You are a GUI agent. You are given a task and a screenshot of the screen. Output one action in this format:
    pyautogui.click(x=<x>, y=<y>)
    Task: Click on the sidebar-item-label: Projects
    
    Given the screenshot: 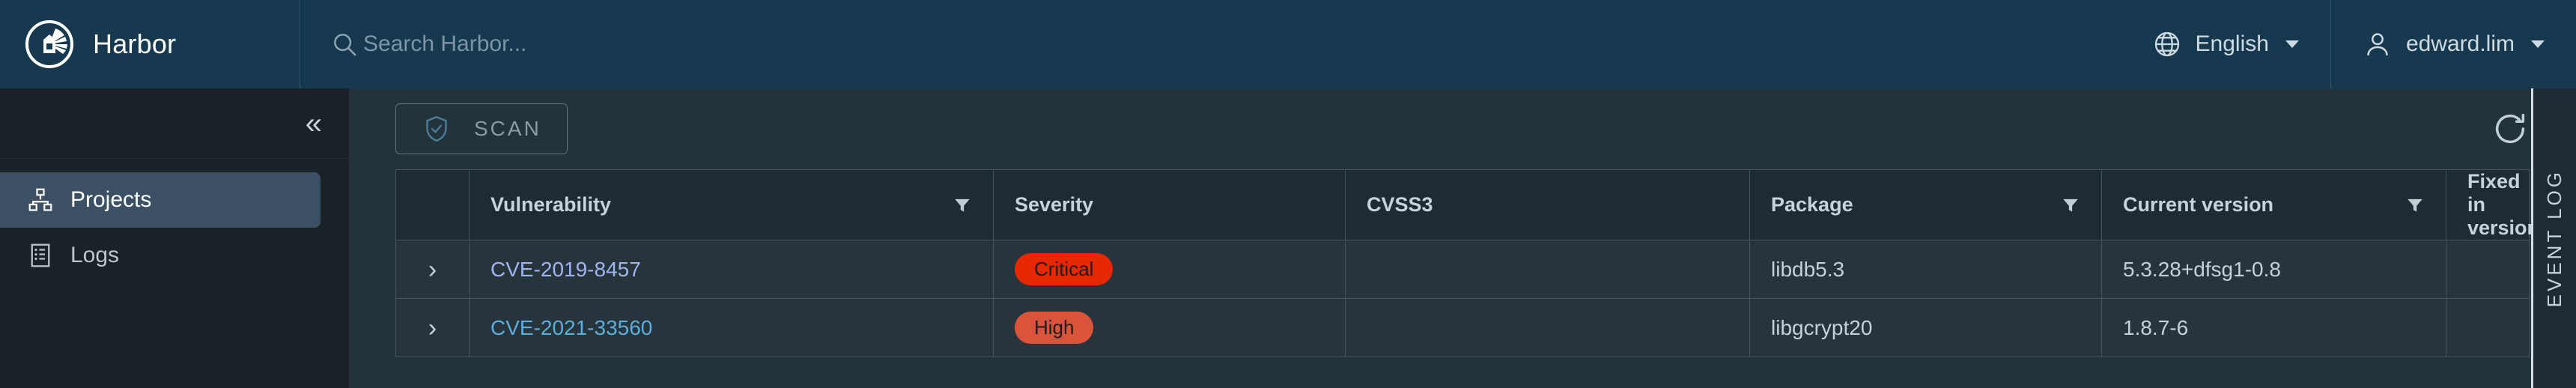 What is the action you would take?
    pyautogui.click(x=111, y=199)
    